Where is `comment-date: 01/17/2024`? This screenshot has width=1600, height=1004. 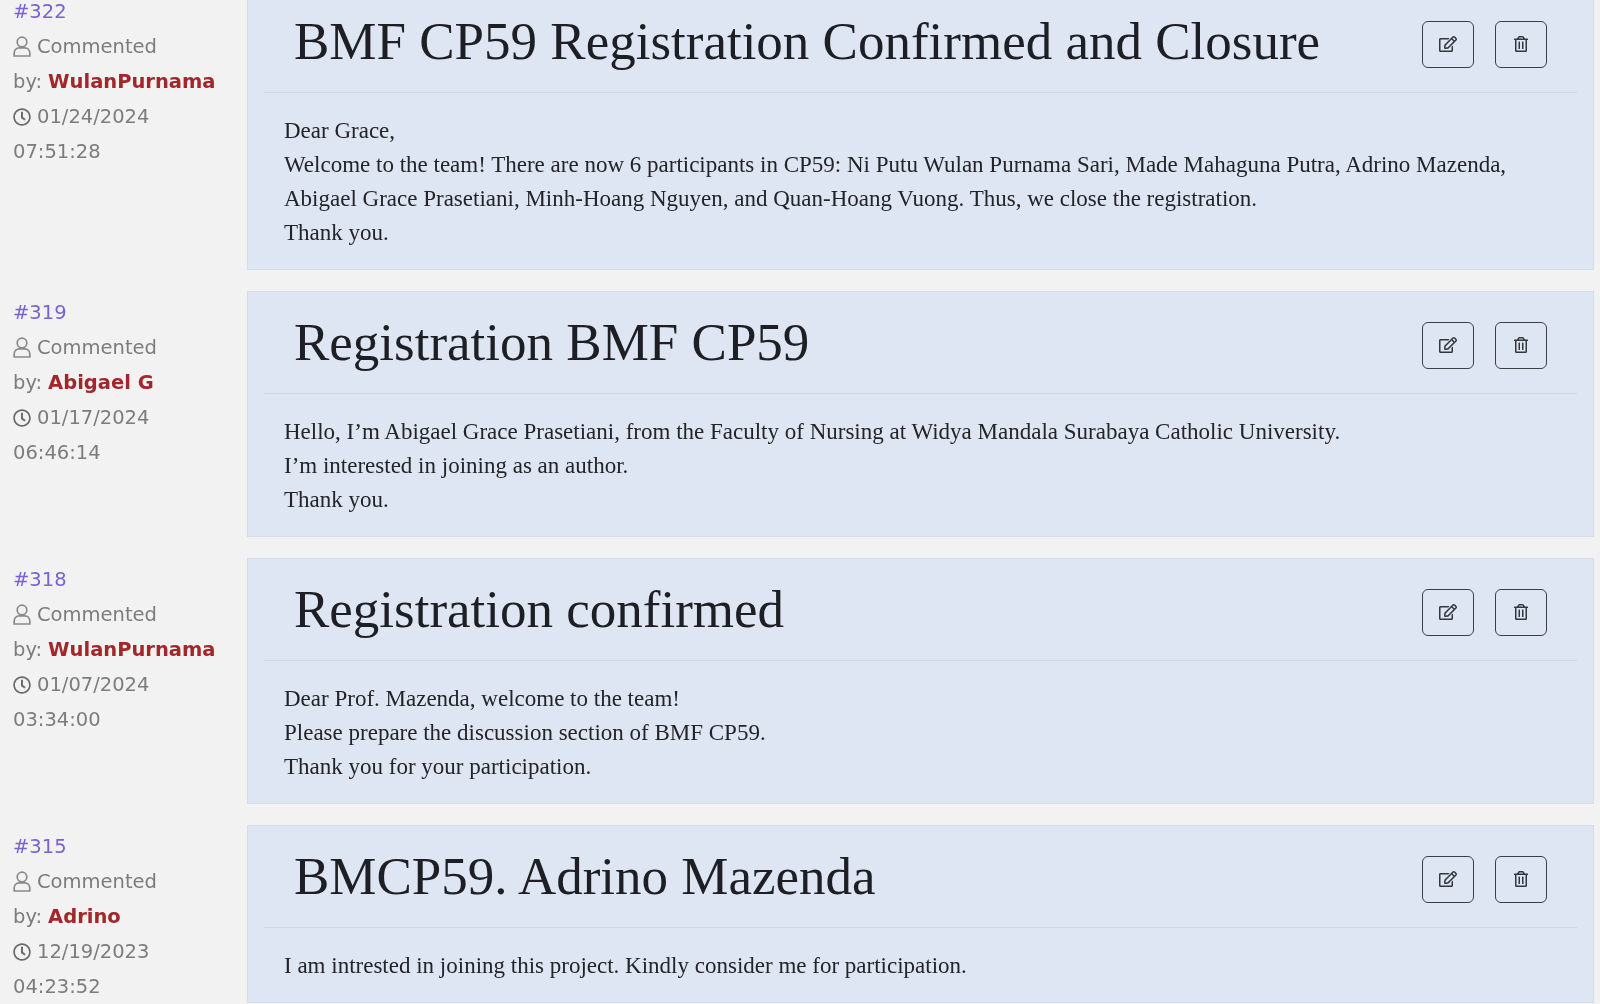 comment-date: 01/17/2024 is located at coordinates (93, 417).